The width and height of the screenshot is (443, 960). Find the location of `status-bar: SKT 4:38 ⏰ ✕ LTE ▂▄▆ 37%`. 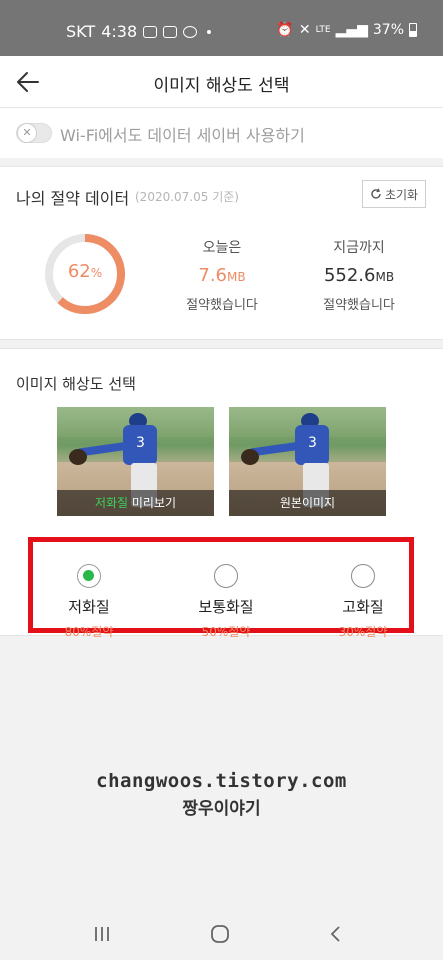

status-bar: SKT 4:38 ⏰ ✕ LTE ▂▄▆ 37% is located at coordinates (221, 28).